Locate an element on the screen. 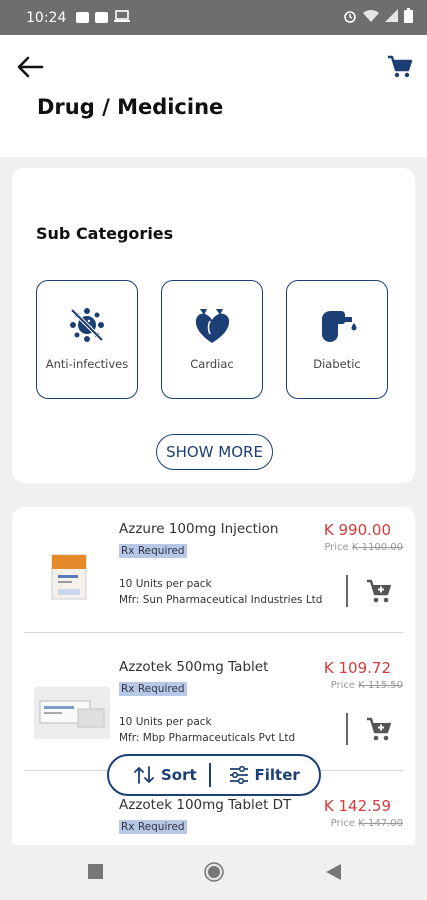 The width and height of the screenshot is (427, 900). sort-filter-bar: Sort Filter is located at coordinates (214, 775).